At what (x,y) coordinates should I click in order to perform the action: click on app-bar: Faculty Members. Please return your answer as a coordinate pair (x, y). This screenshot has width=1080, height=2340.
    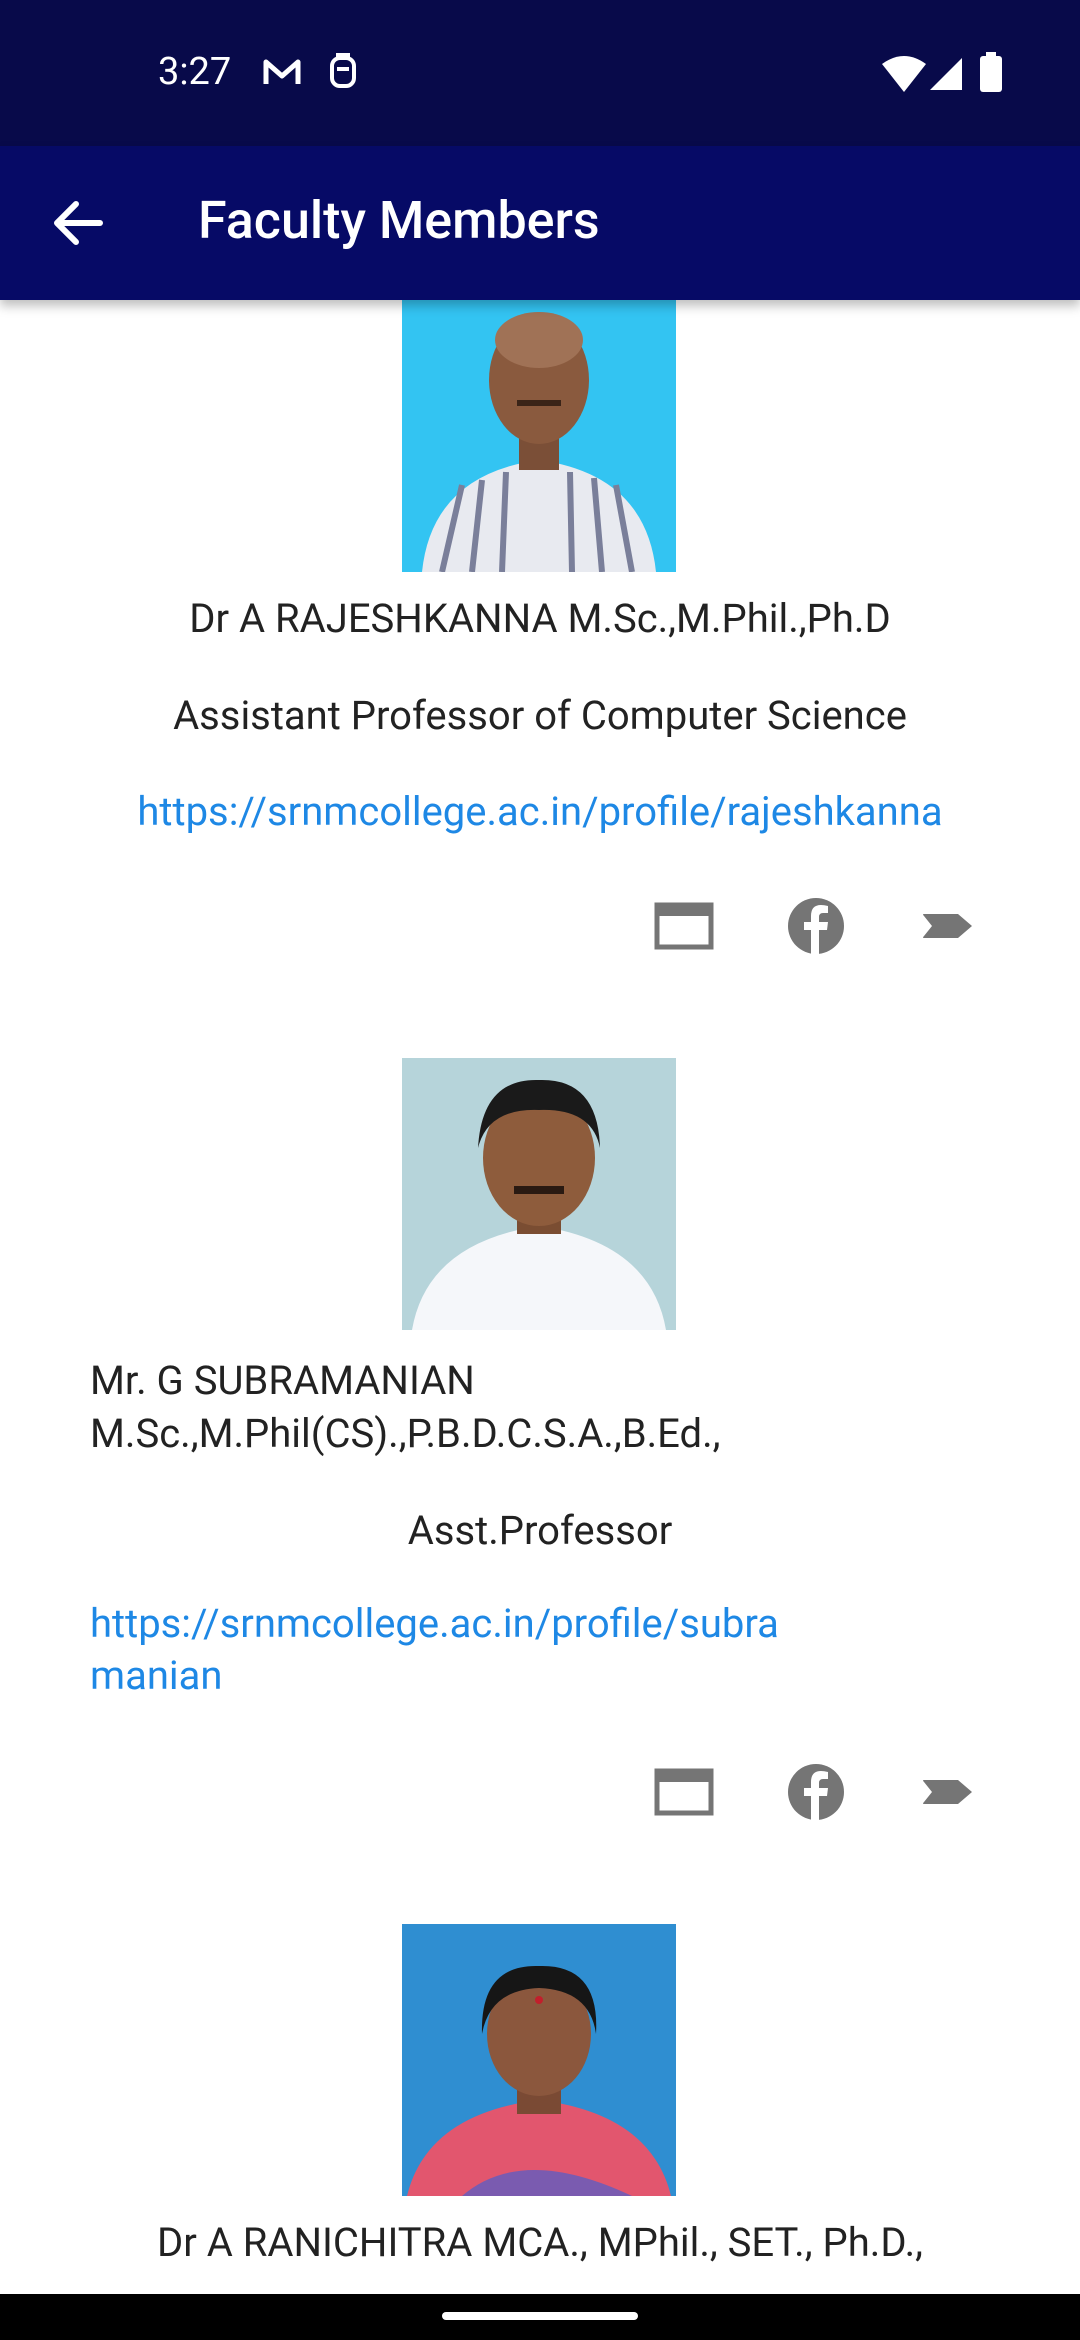
    Looking at the image, I should click on (540, 223).